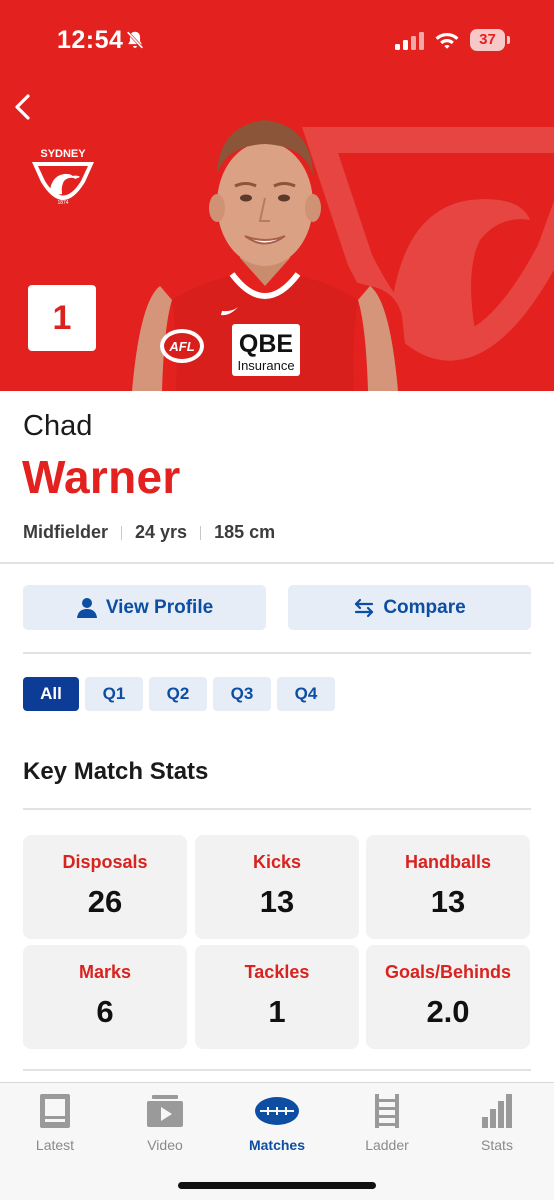  What do you see at coordinates (181, 346) in the screenshot?
I see `svg-text: AFL` at bounding box center [181, 346].